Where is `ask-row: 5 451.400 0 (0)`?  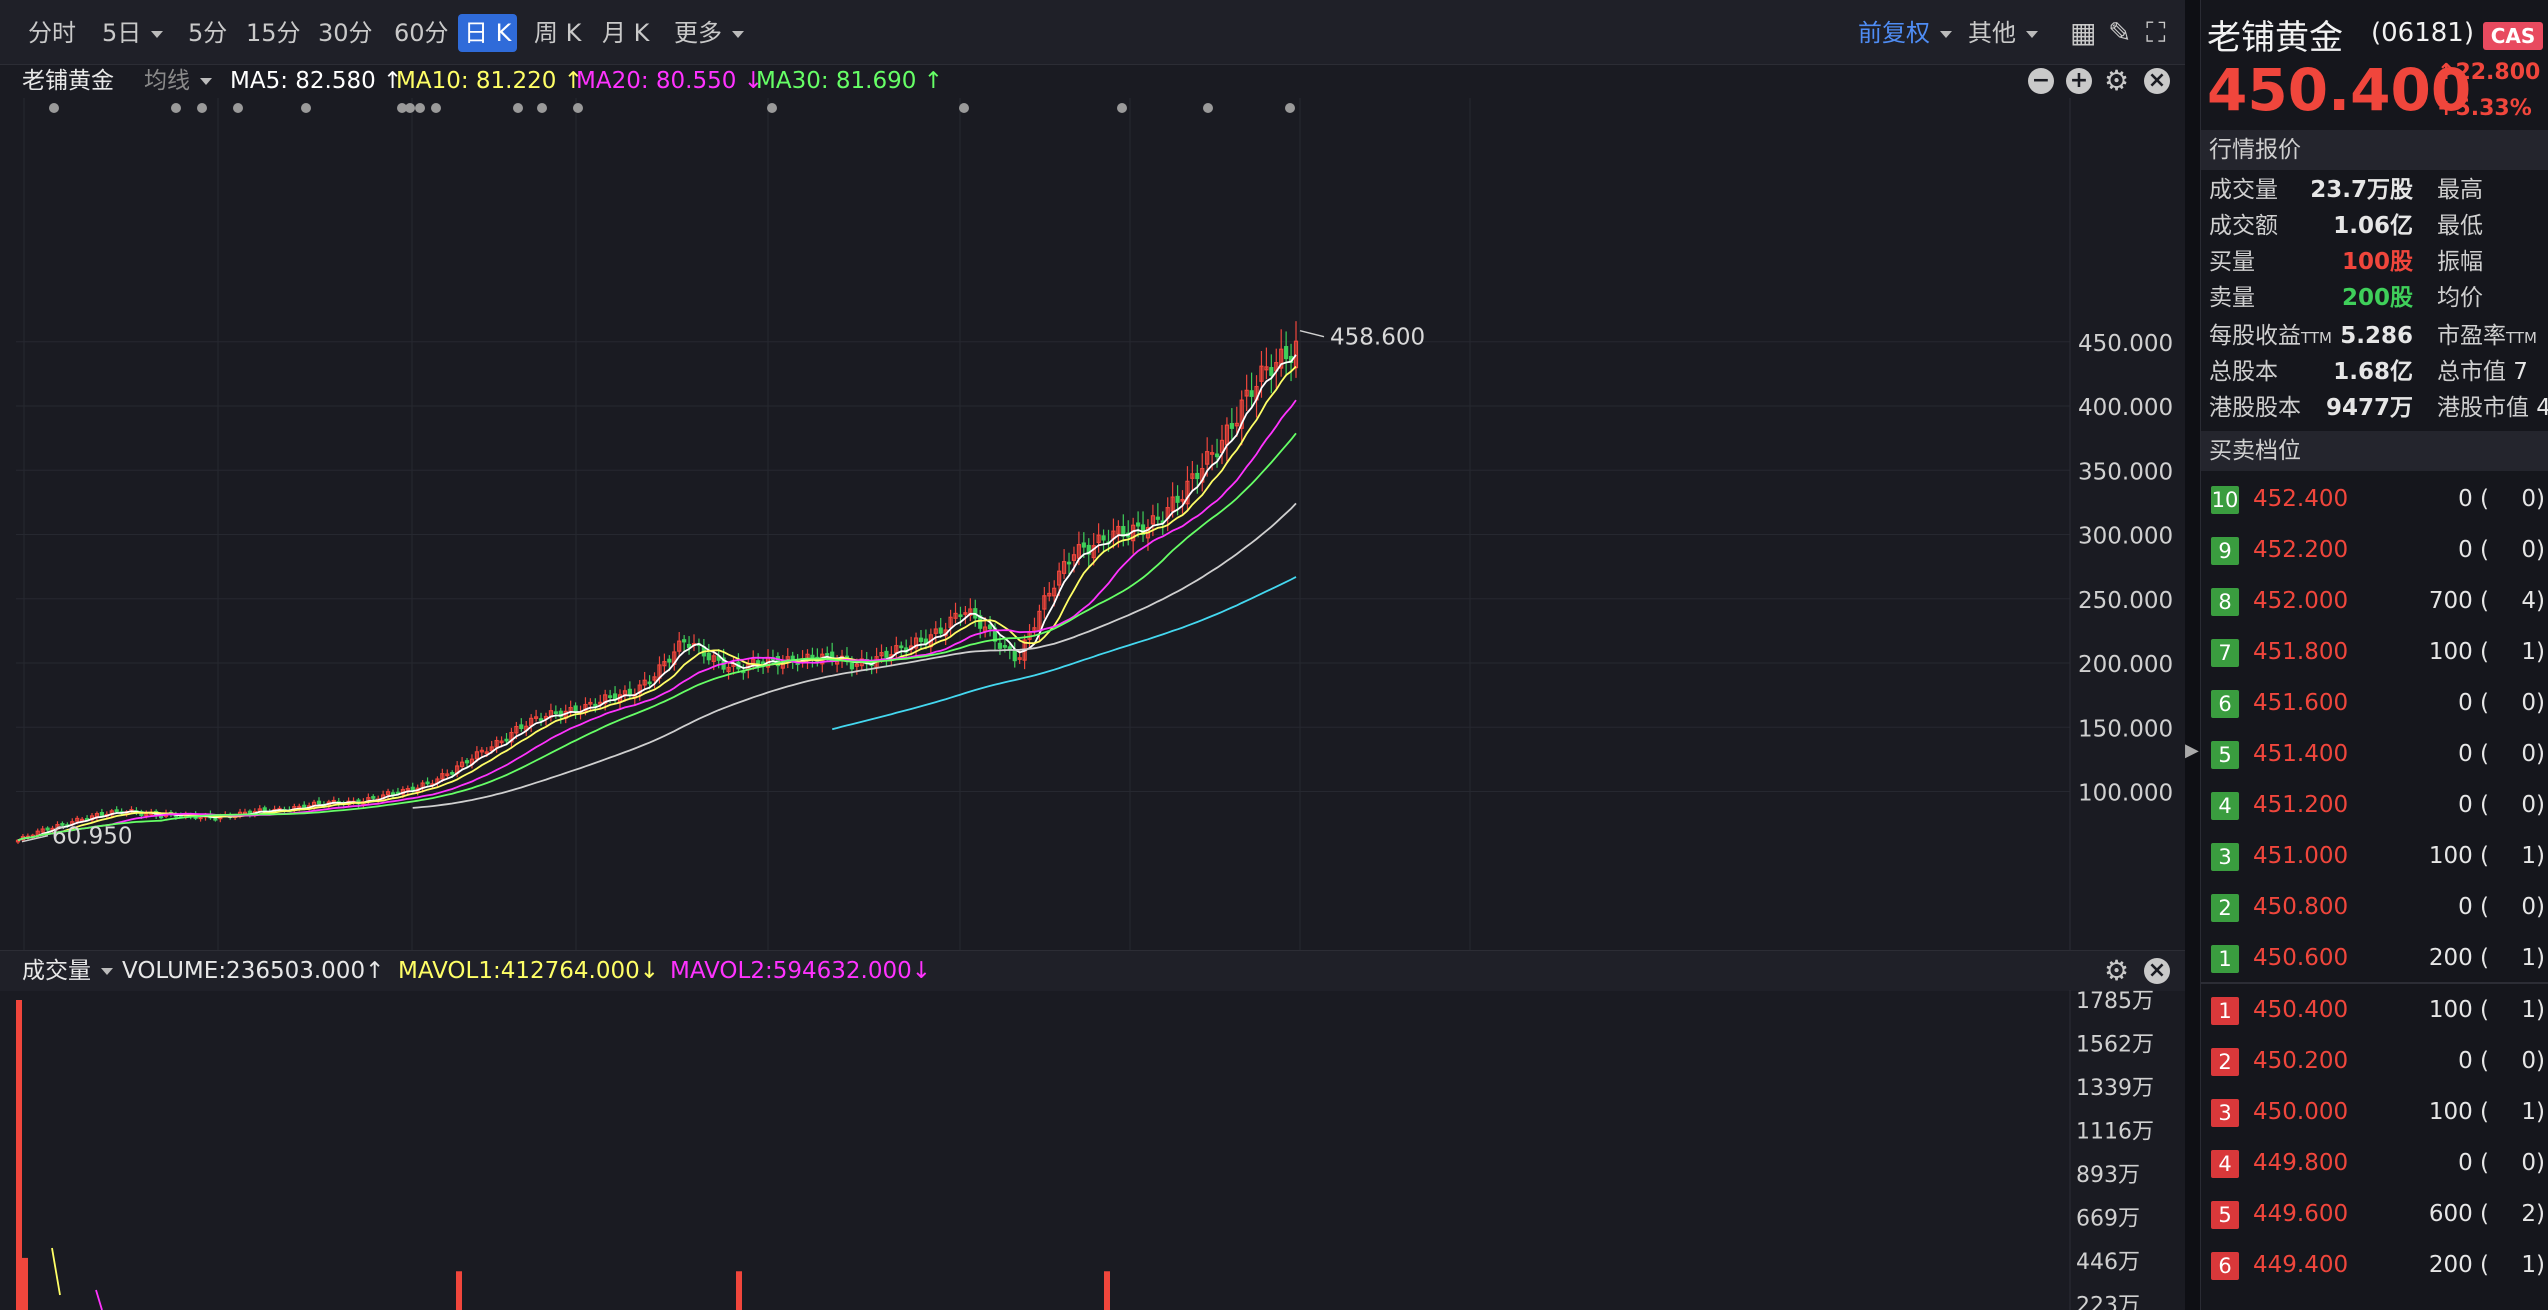
ask-row: 5 451.400 0 (0) is located at coordinates (2374, 754).